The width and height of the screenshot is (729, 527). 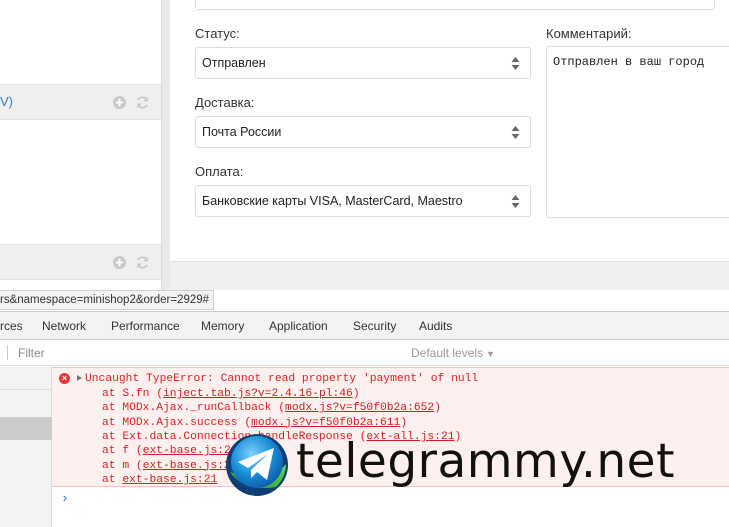 I want to click on expand-triangle-icon, so click(x=79, y=378).